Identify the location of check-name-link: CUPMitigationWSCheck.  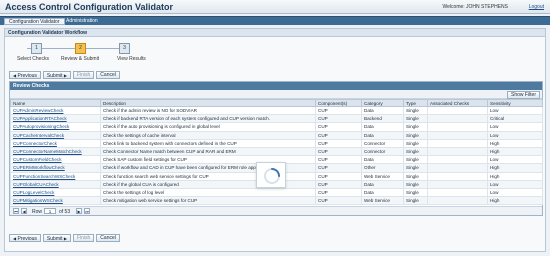
(55, 201).